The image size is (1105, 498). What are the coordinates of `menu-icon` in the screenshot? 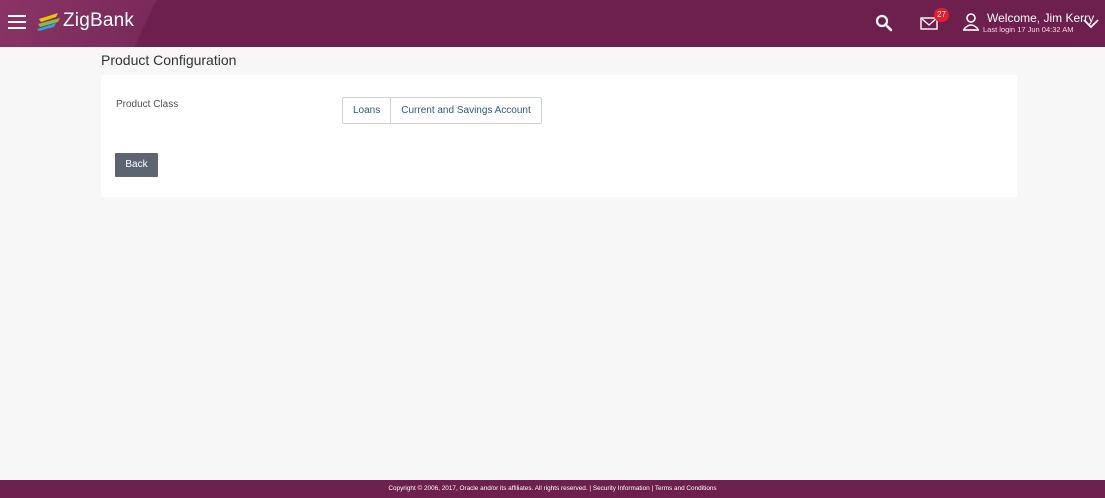 It's located at (17, 22).